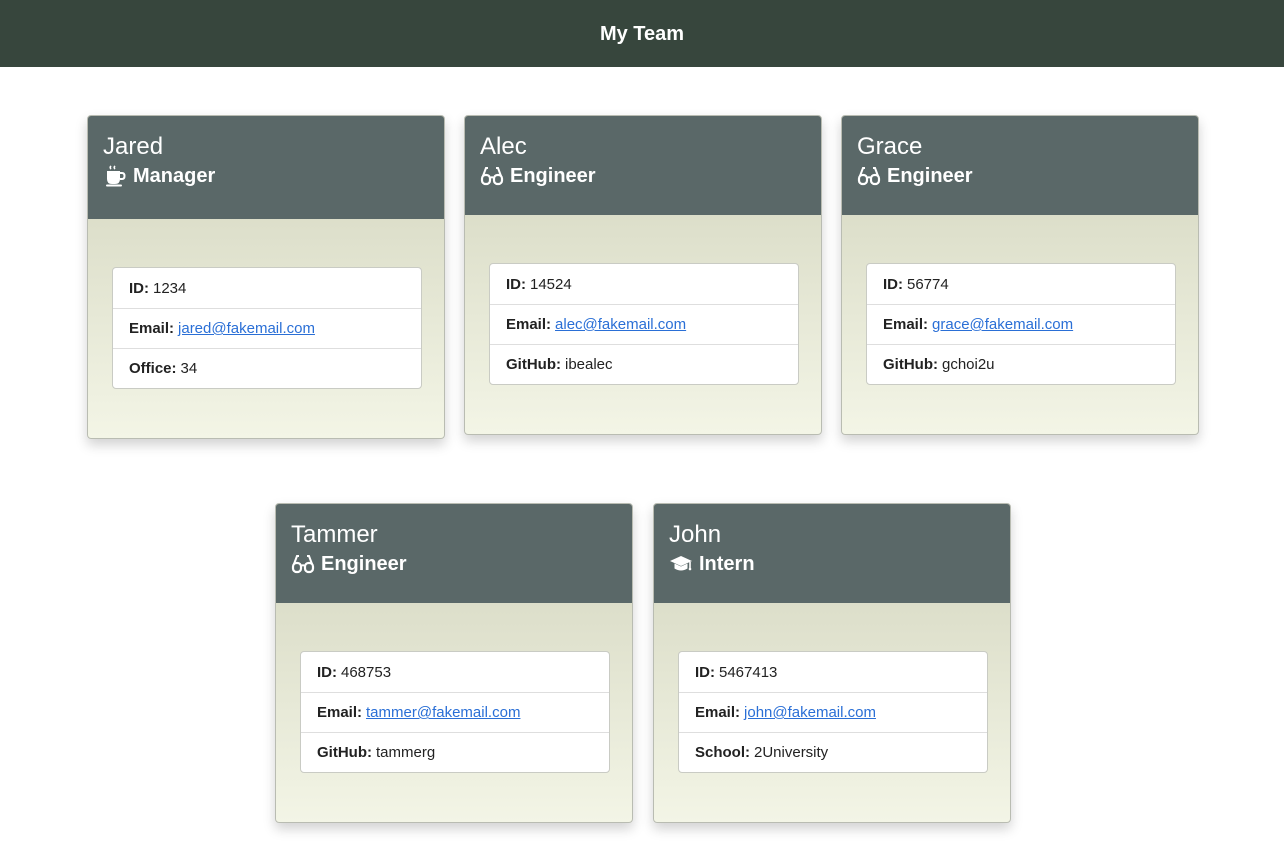 This screenshot has width=1284, height=841. Describe the element at coordinates (748, 672) in the screenshot. I see `id-value: 5467413` at that location.